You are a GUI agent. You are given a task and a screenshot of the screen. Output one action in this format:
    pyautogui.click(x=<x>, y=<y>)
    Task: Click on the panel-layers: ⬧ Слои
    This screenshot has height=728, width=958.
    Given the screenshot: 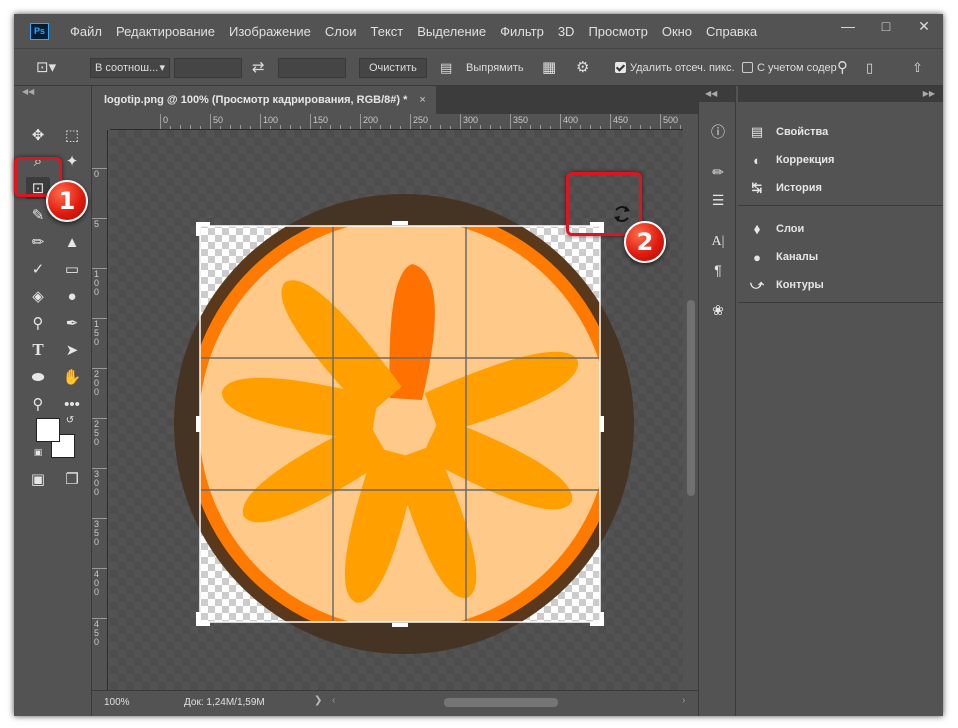 What is the action you would take?
    pyautogui.click(x=776, y=229)
    